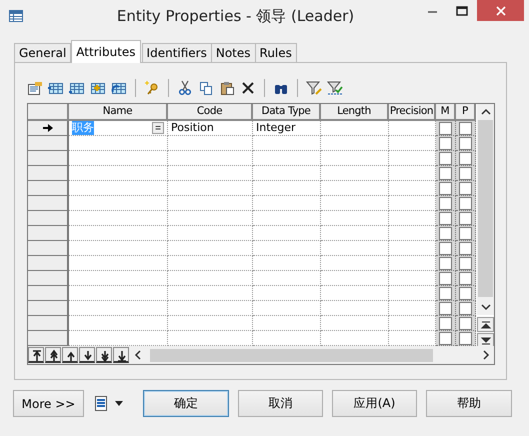 The image size is (529, 436). I want to click on add-table-icon, so click(98, 88).